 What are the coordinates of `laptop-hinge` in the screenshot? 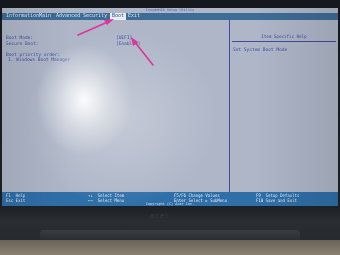 It's located at (170, 235).